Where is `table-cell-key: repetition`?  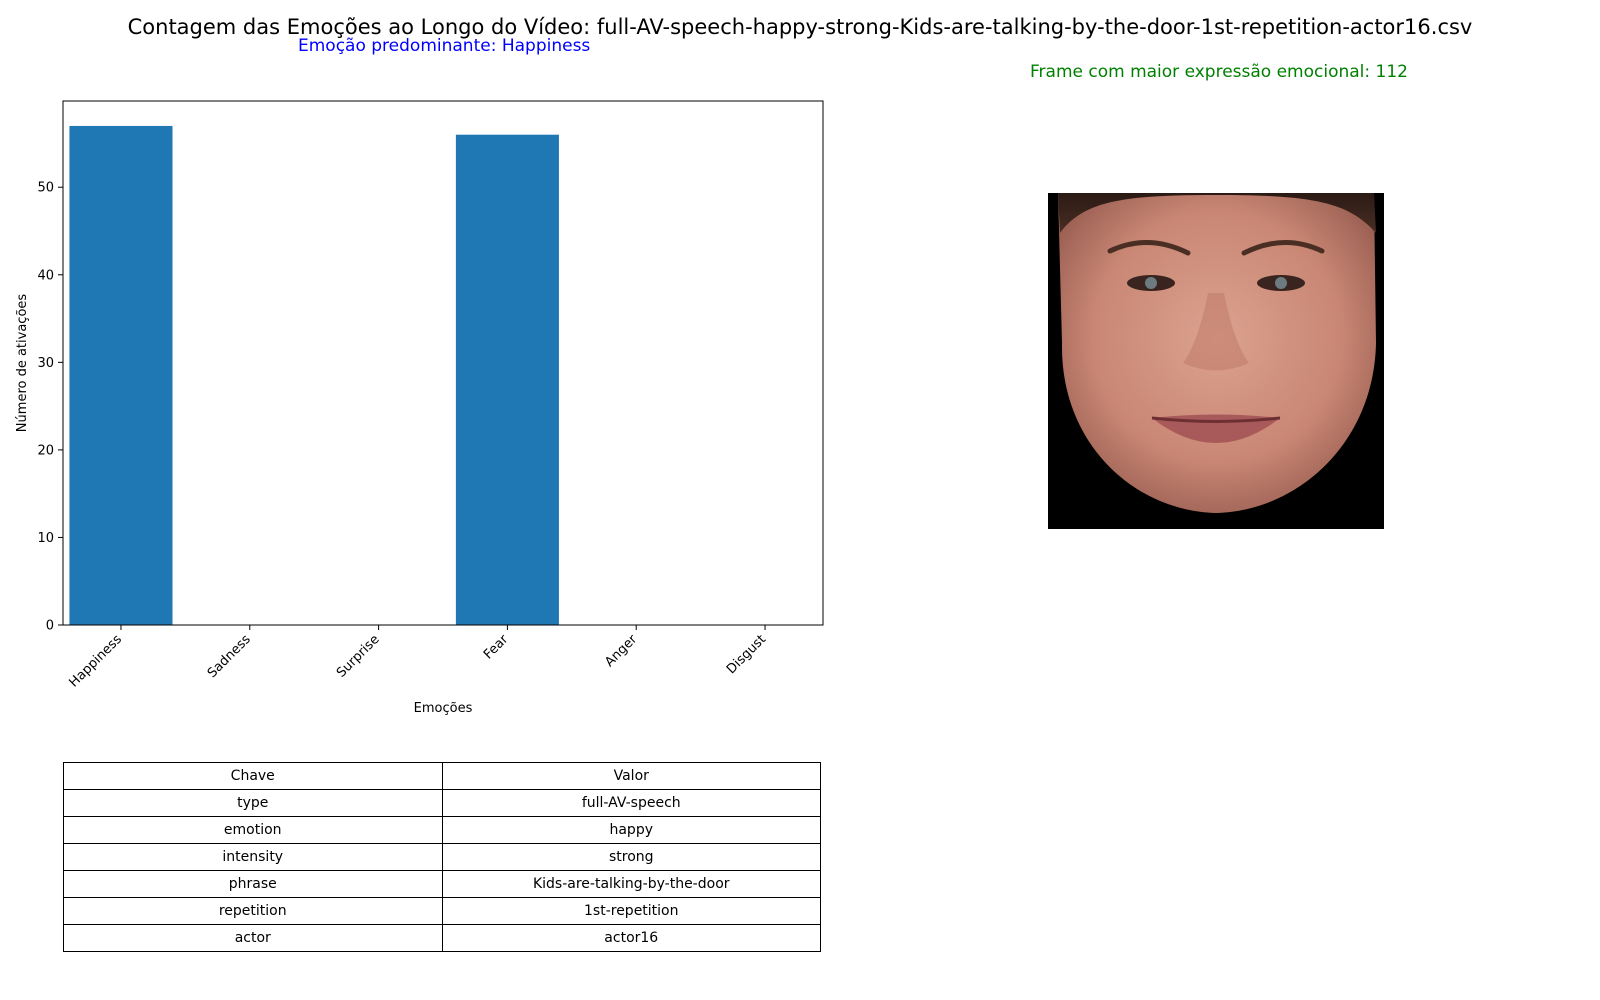
table-cell-key: repetition is located at coordinates (253, 911).